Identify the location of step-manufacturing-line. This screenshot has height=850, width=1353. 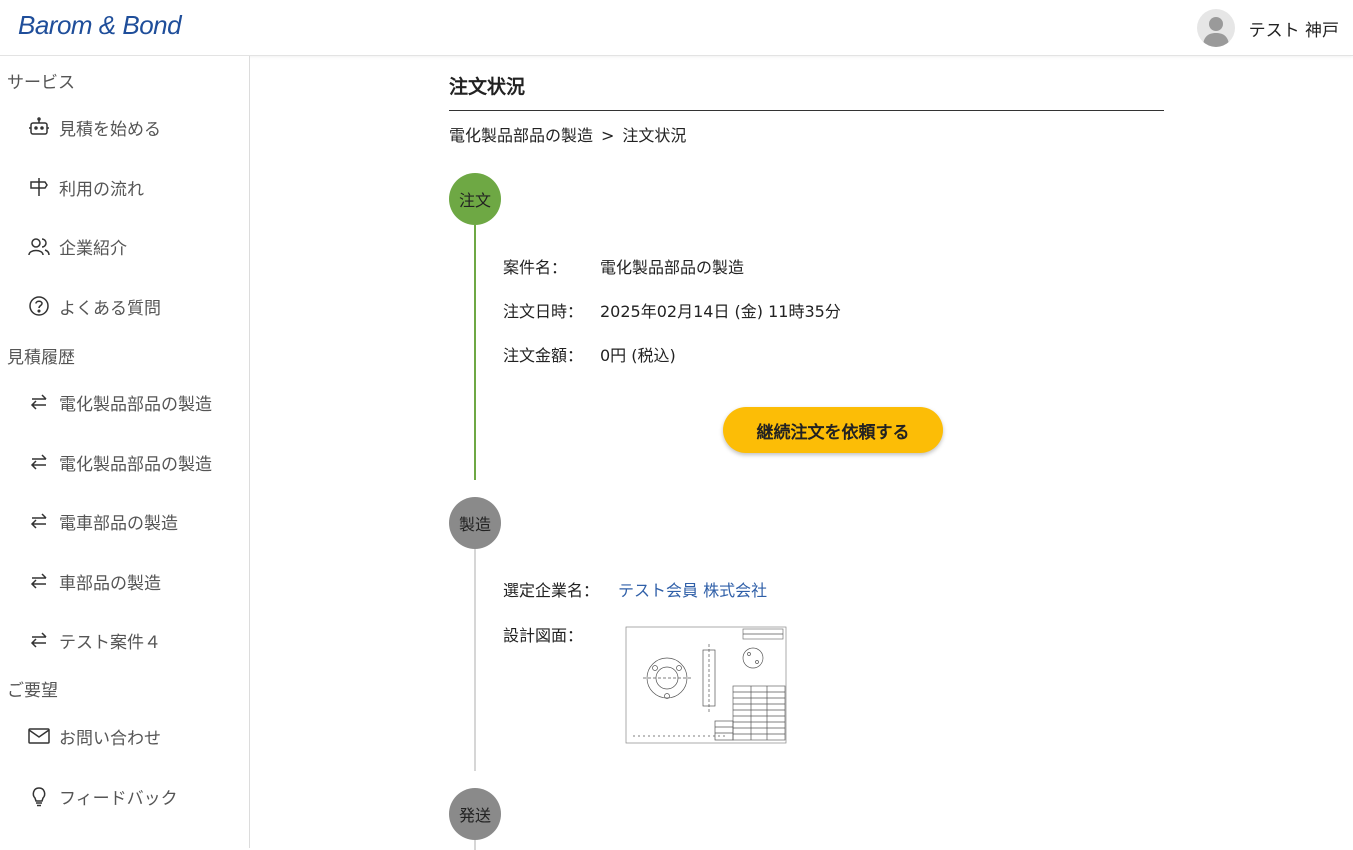
(475, 660).